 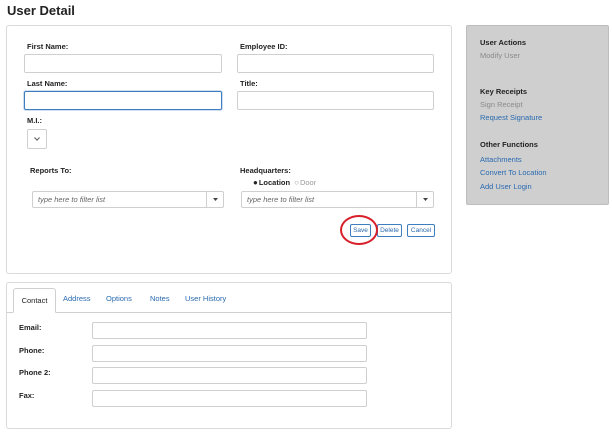 What do you see at coordinates (281, 199) in the screenshot?
I see `headquarters-placeholder: type here to filter list` at bounding box center [281, 199].